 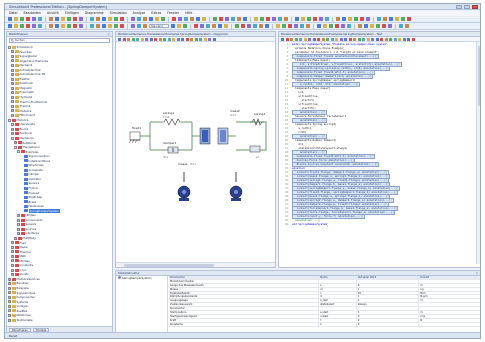 What do you see at coordinates (257, 135) in the screenshot?
I see `spring2-component: spring2 sd` at bounding box center [257, 135].